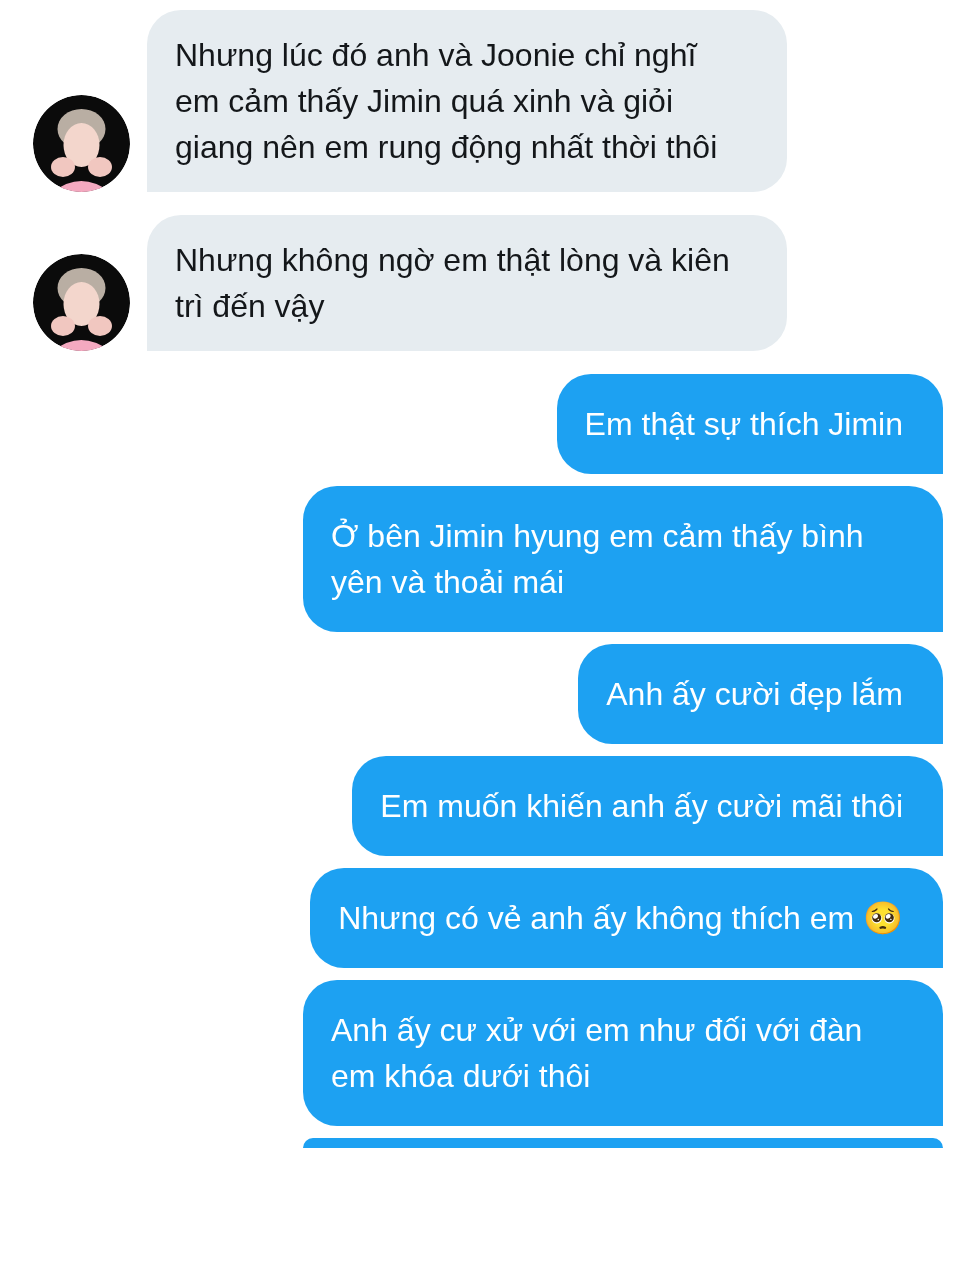  Describe the element at coordinates (760, 694) in the screenshot. I see `message-bubble: Anh ấy cười đẹp lắm` at that location.